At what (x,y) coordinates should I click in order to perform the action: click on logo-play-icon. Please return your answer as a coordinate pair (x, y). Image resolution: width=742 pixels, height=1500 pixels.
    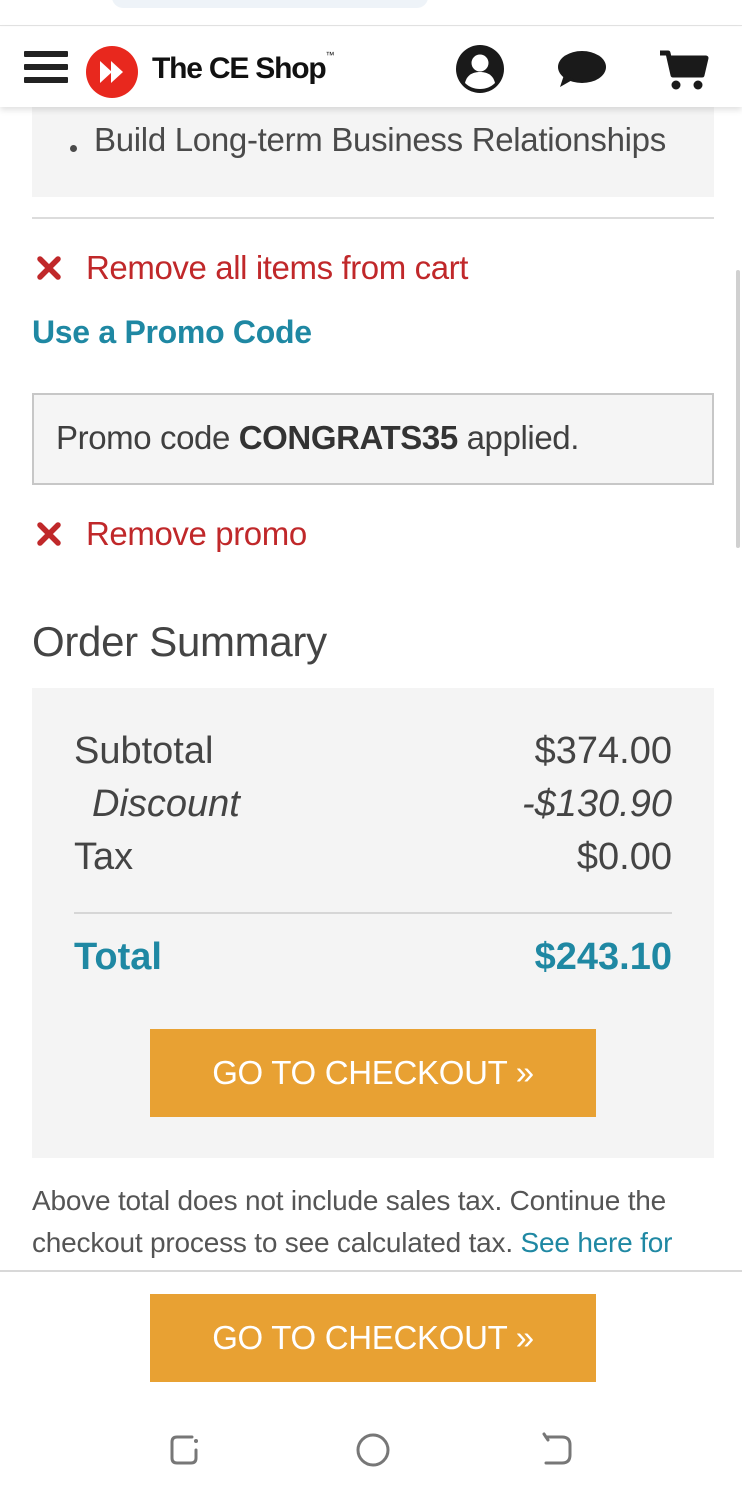
    Looking at the image, I should click on (112, 72).